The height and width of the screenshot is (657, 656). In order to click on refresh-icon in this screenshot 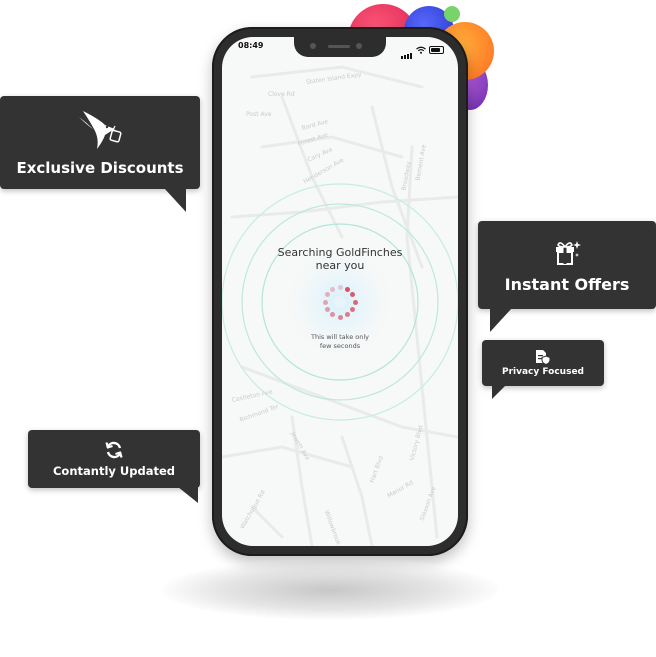, I will do `click(114, 450)`.